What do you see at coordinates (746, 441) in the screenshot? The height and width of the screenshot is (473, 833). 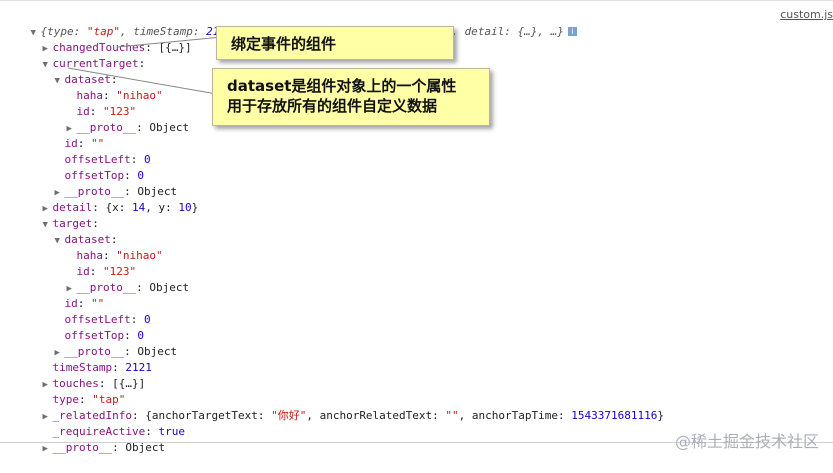 I see `watermark: @稀土掘金技术社区` at bounding box center [746, 441].